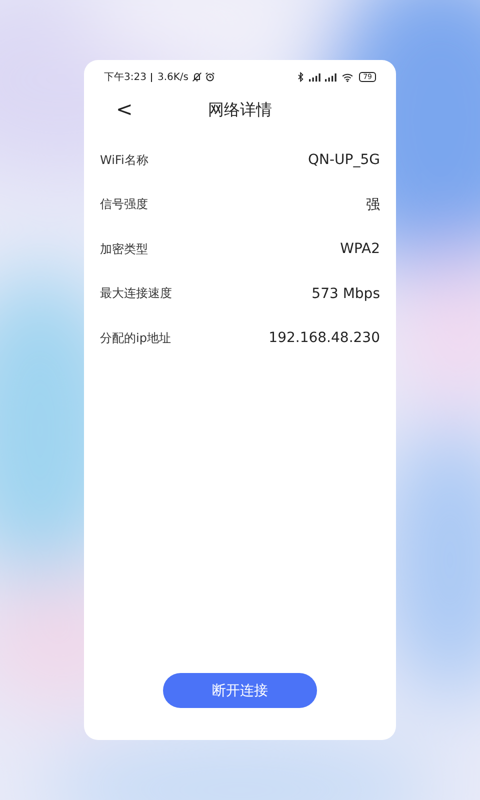 Image resolution: width=480 pixels, height=800 pixels. I want to click on page-title: 网络详情, so click(240, 110).